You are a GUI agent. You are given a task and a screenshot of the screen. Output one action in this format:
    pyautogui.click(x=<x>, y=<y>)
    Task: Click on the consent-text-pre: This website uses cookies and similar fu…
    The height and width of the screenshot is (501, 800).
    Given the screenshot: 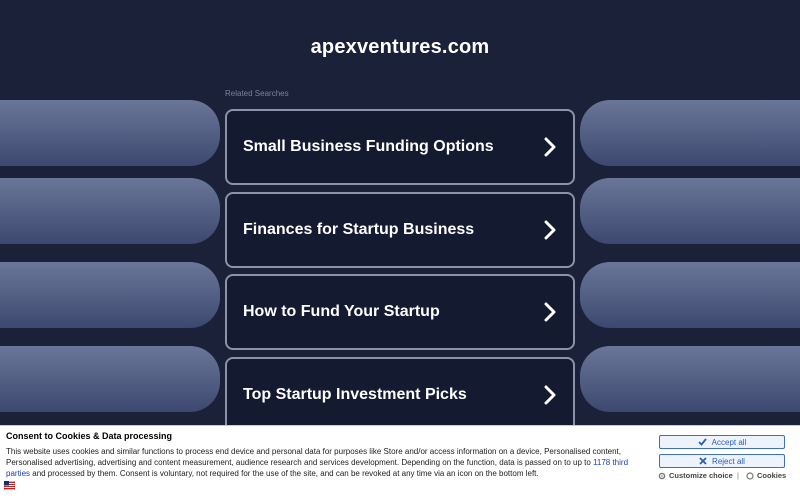 What is the action you would take?
    pyautogui.click(x=314, y=457)
    